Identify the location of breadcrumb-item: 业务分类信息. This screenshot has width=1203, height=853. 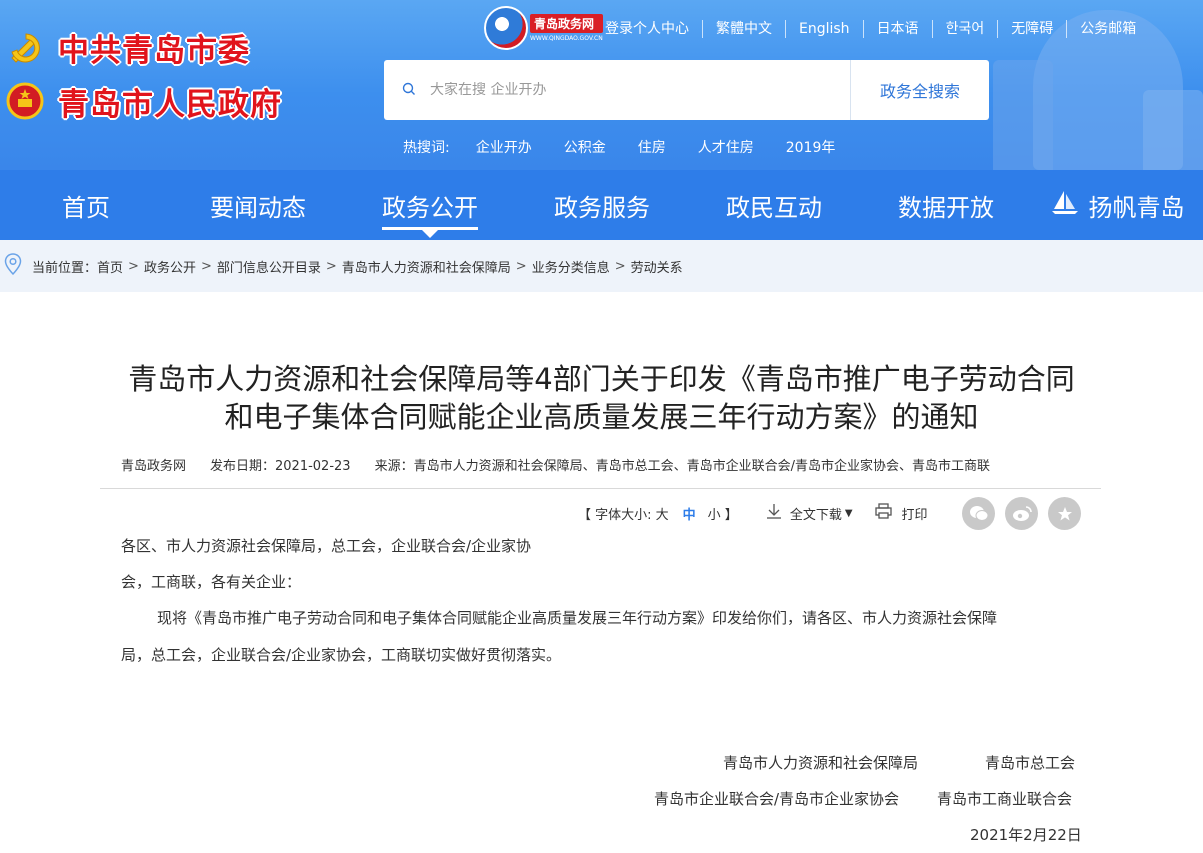
(571, 266).